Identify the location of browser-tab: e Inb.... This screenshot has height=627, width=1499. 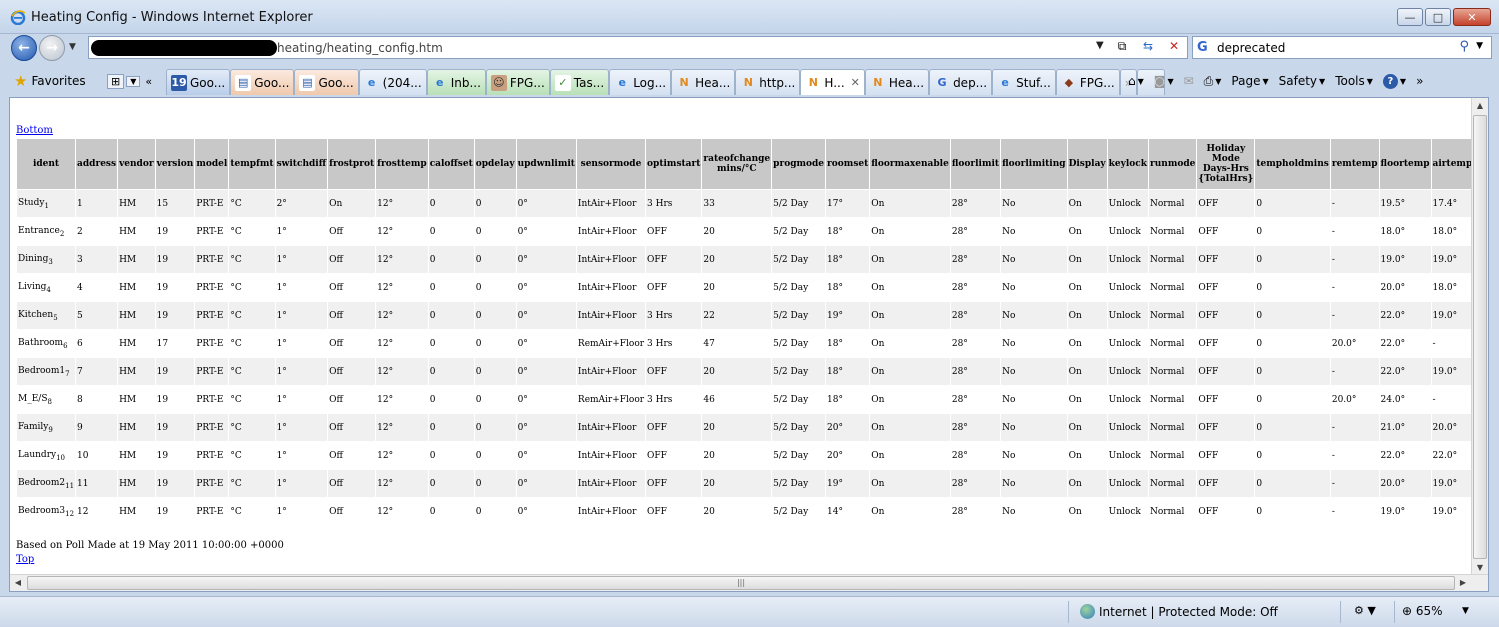
(456, 82).